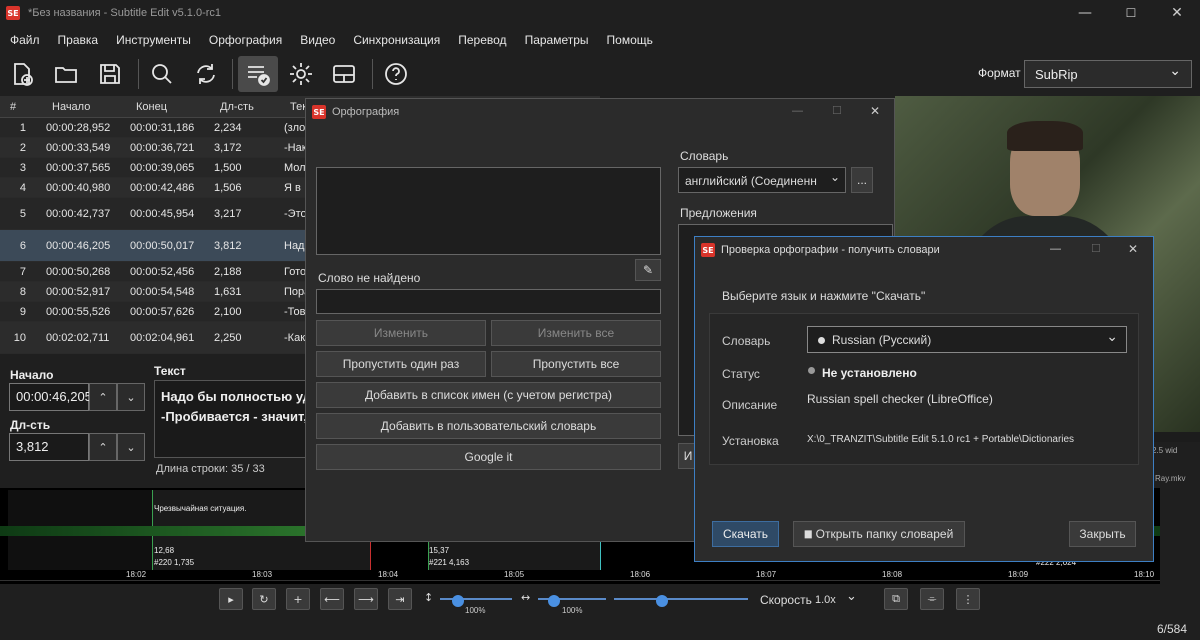 The height and width of the screenshot is (640, 1200). What do you see at coordinates (162, 74) in the screenshot?
I see `search-icon` at bounding box center [162, 74].